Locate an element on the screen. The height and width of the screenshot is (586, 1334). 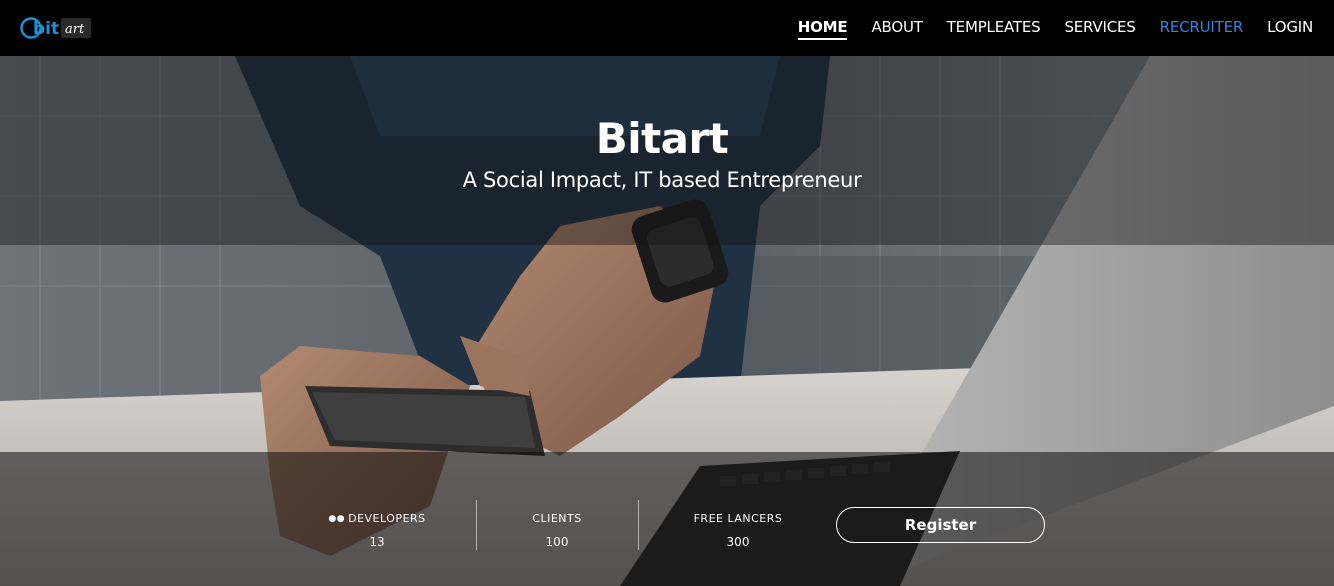
nav-services: SERVICES is located at coordinates (1099, 28).